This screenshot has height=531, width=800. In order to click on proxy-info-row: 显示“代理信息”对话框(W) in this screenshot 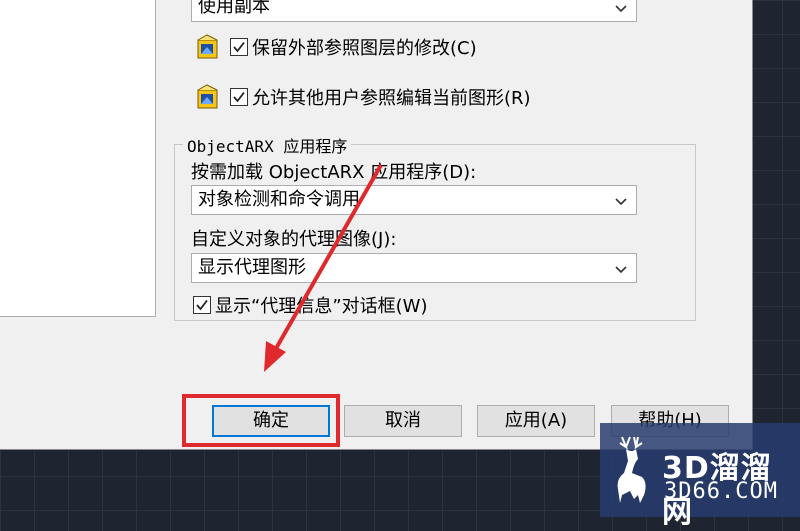, I will do `click(310, 305)`.